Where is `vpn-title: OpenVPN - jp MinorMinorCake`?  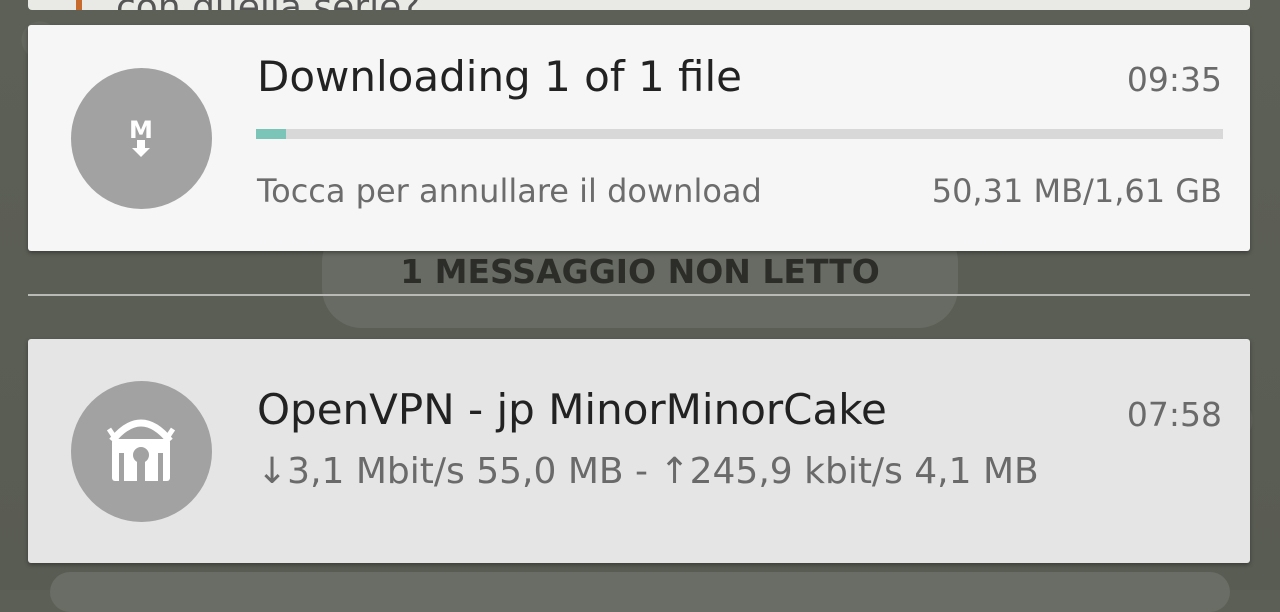
vpn-title: OpenVPN - jp MinorMinorCake is located at coordinates (572, 409).